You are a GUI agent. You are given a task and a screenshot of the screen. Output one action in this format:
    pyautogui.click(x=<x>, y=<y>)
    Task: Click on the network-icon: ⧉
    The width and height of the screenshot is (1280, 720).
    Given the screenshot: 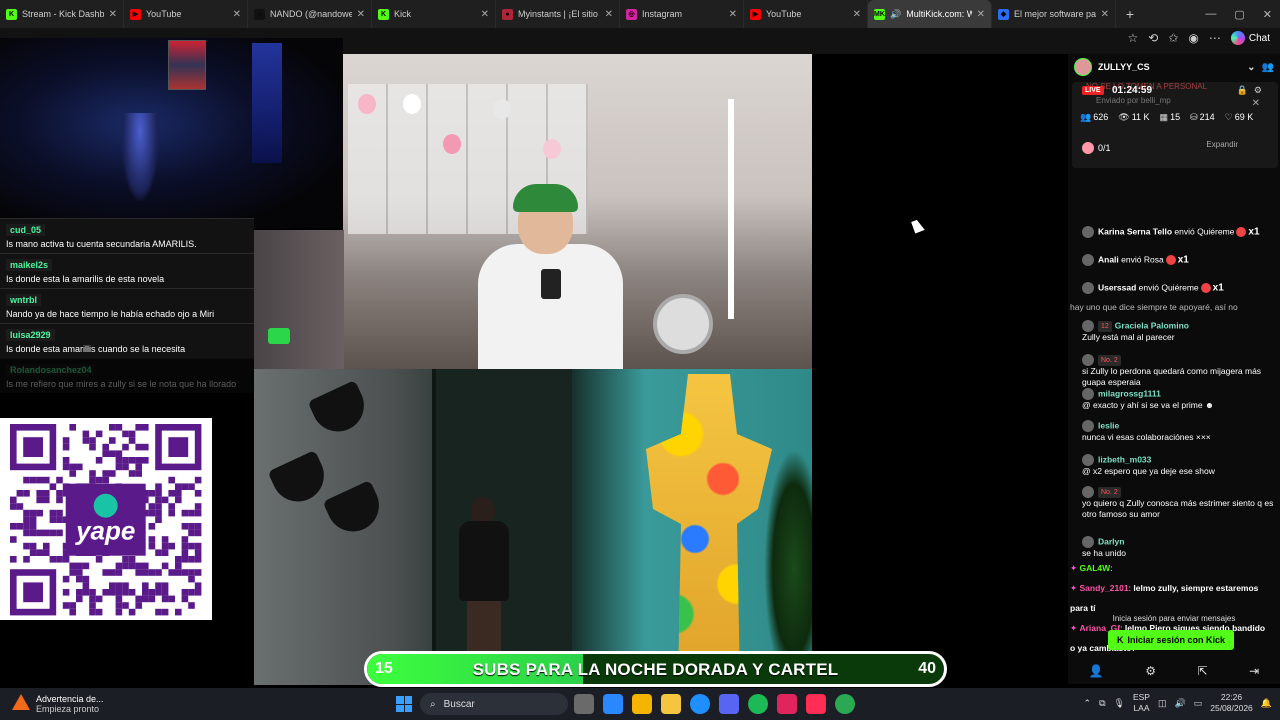 What is the action you would take?
    pyautogui.click(x=1102, y=703)
    